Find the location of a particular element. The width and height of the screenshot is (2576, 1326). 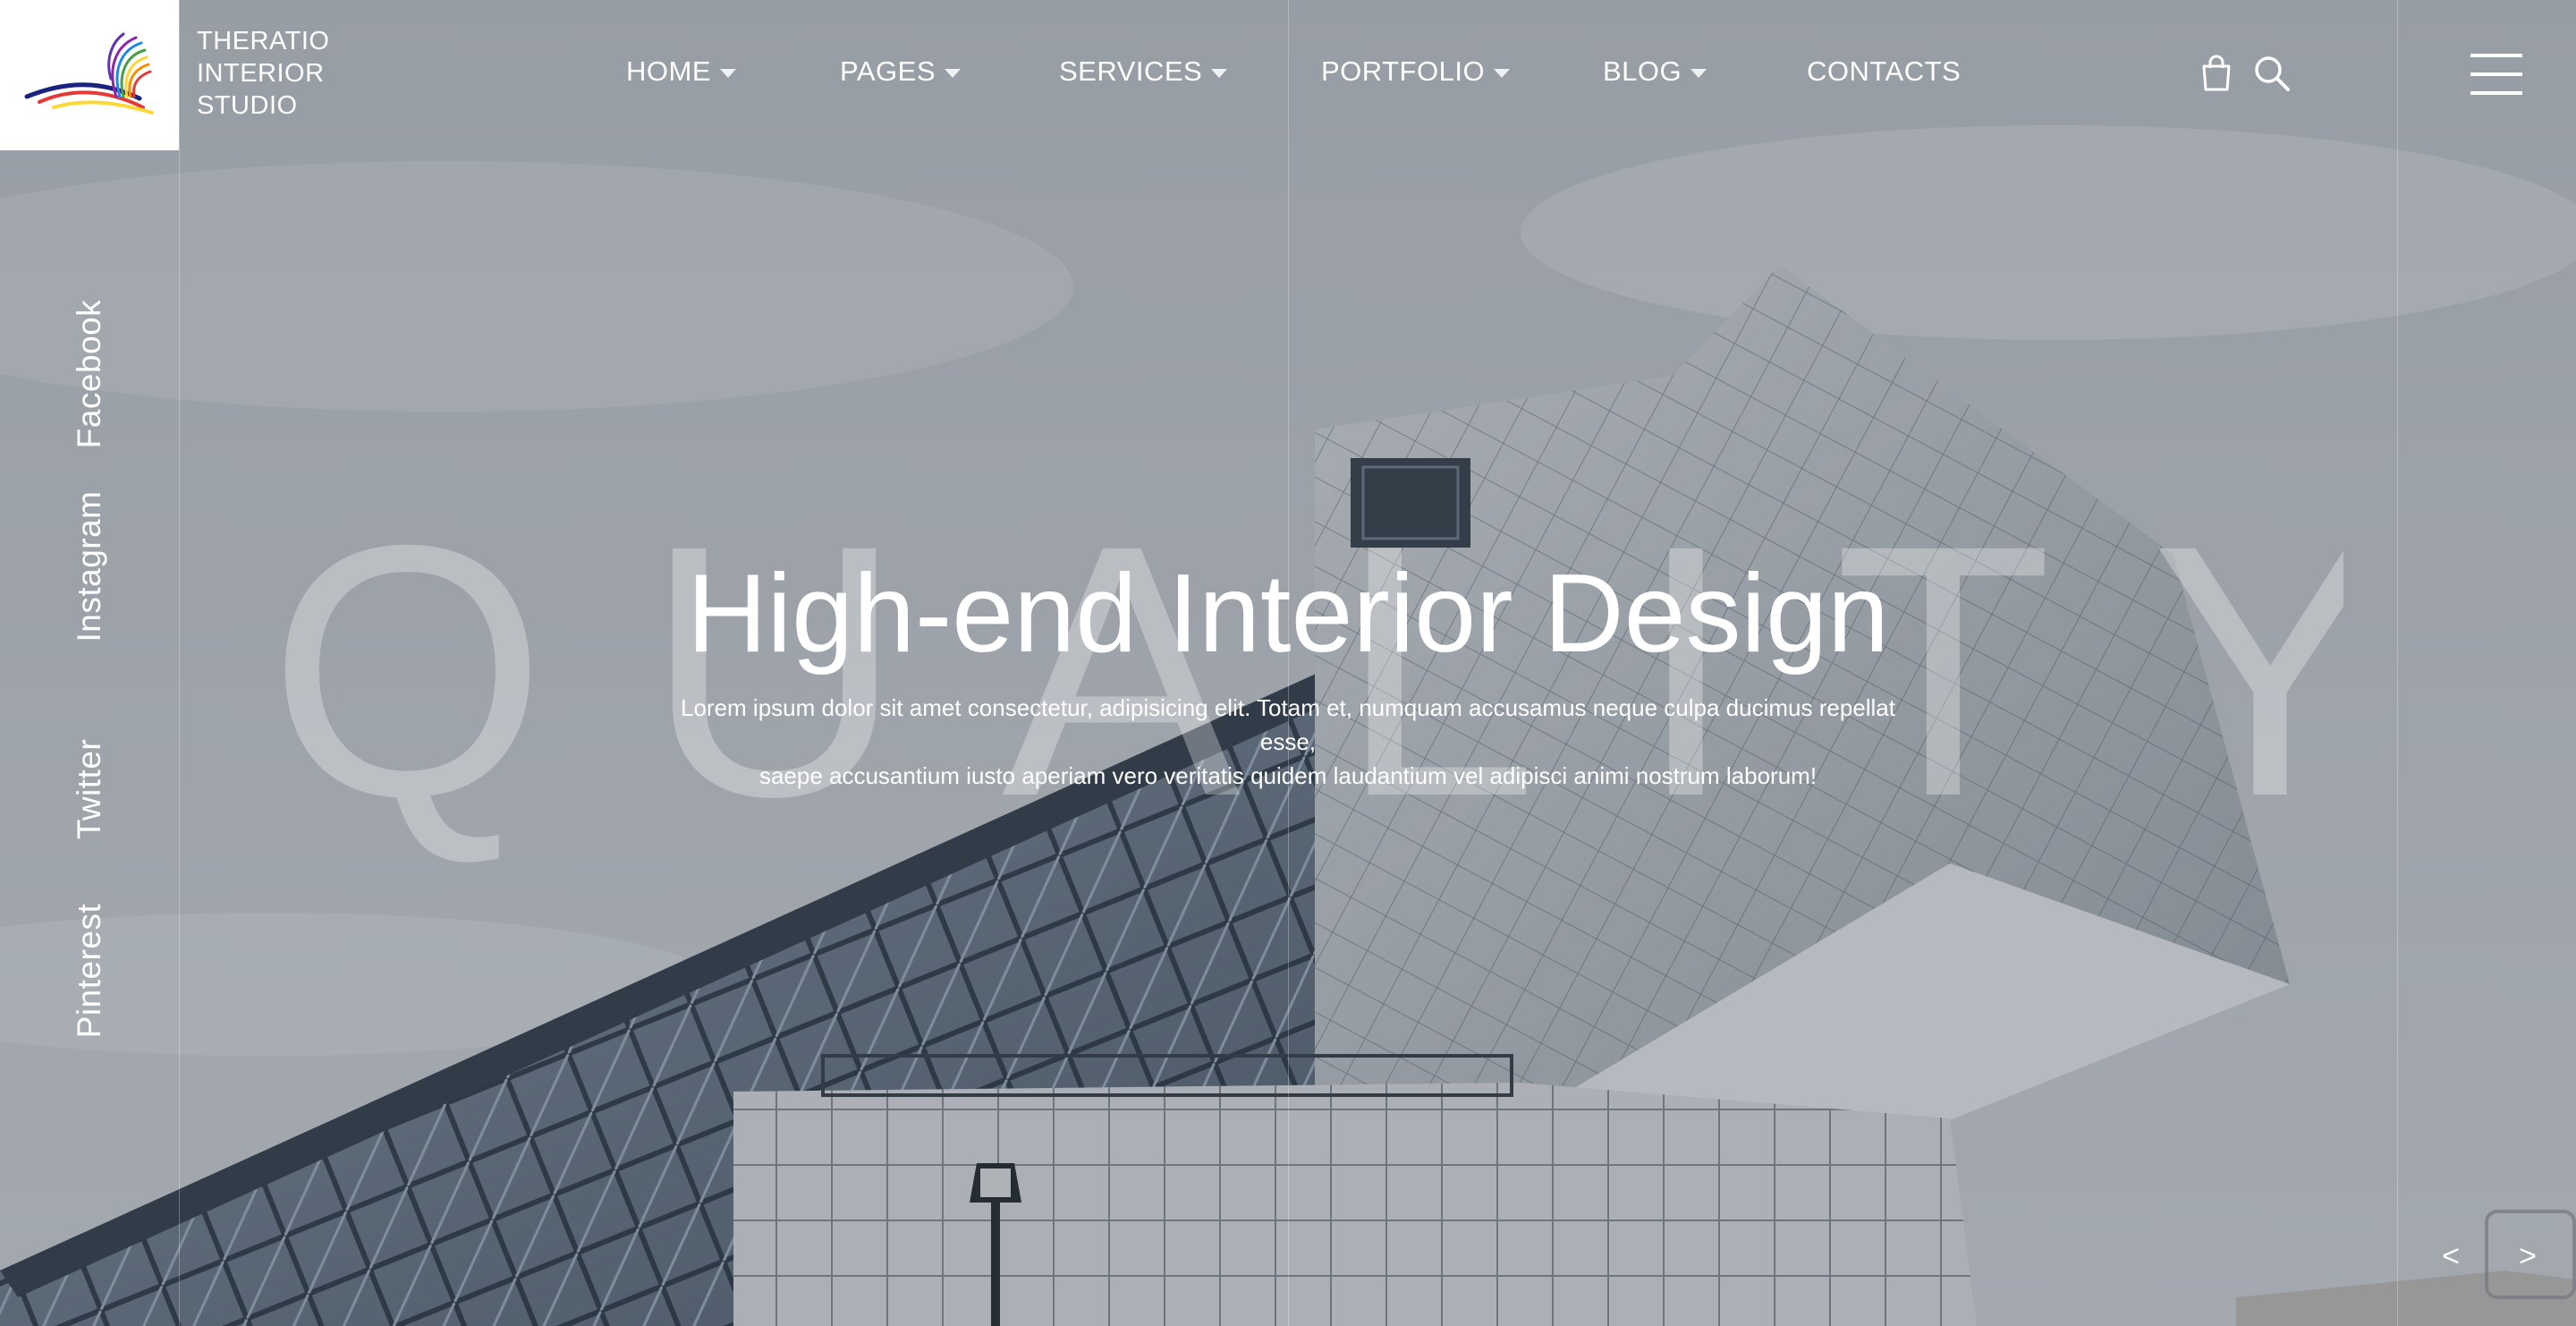

nav-item-label: CONTACTS is located at coordinates (1884, 71).